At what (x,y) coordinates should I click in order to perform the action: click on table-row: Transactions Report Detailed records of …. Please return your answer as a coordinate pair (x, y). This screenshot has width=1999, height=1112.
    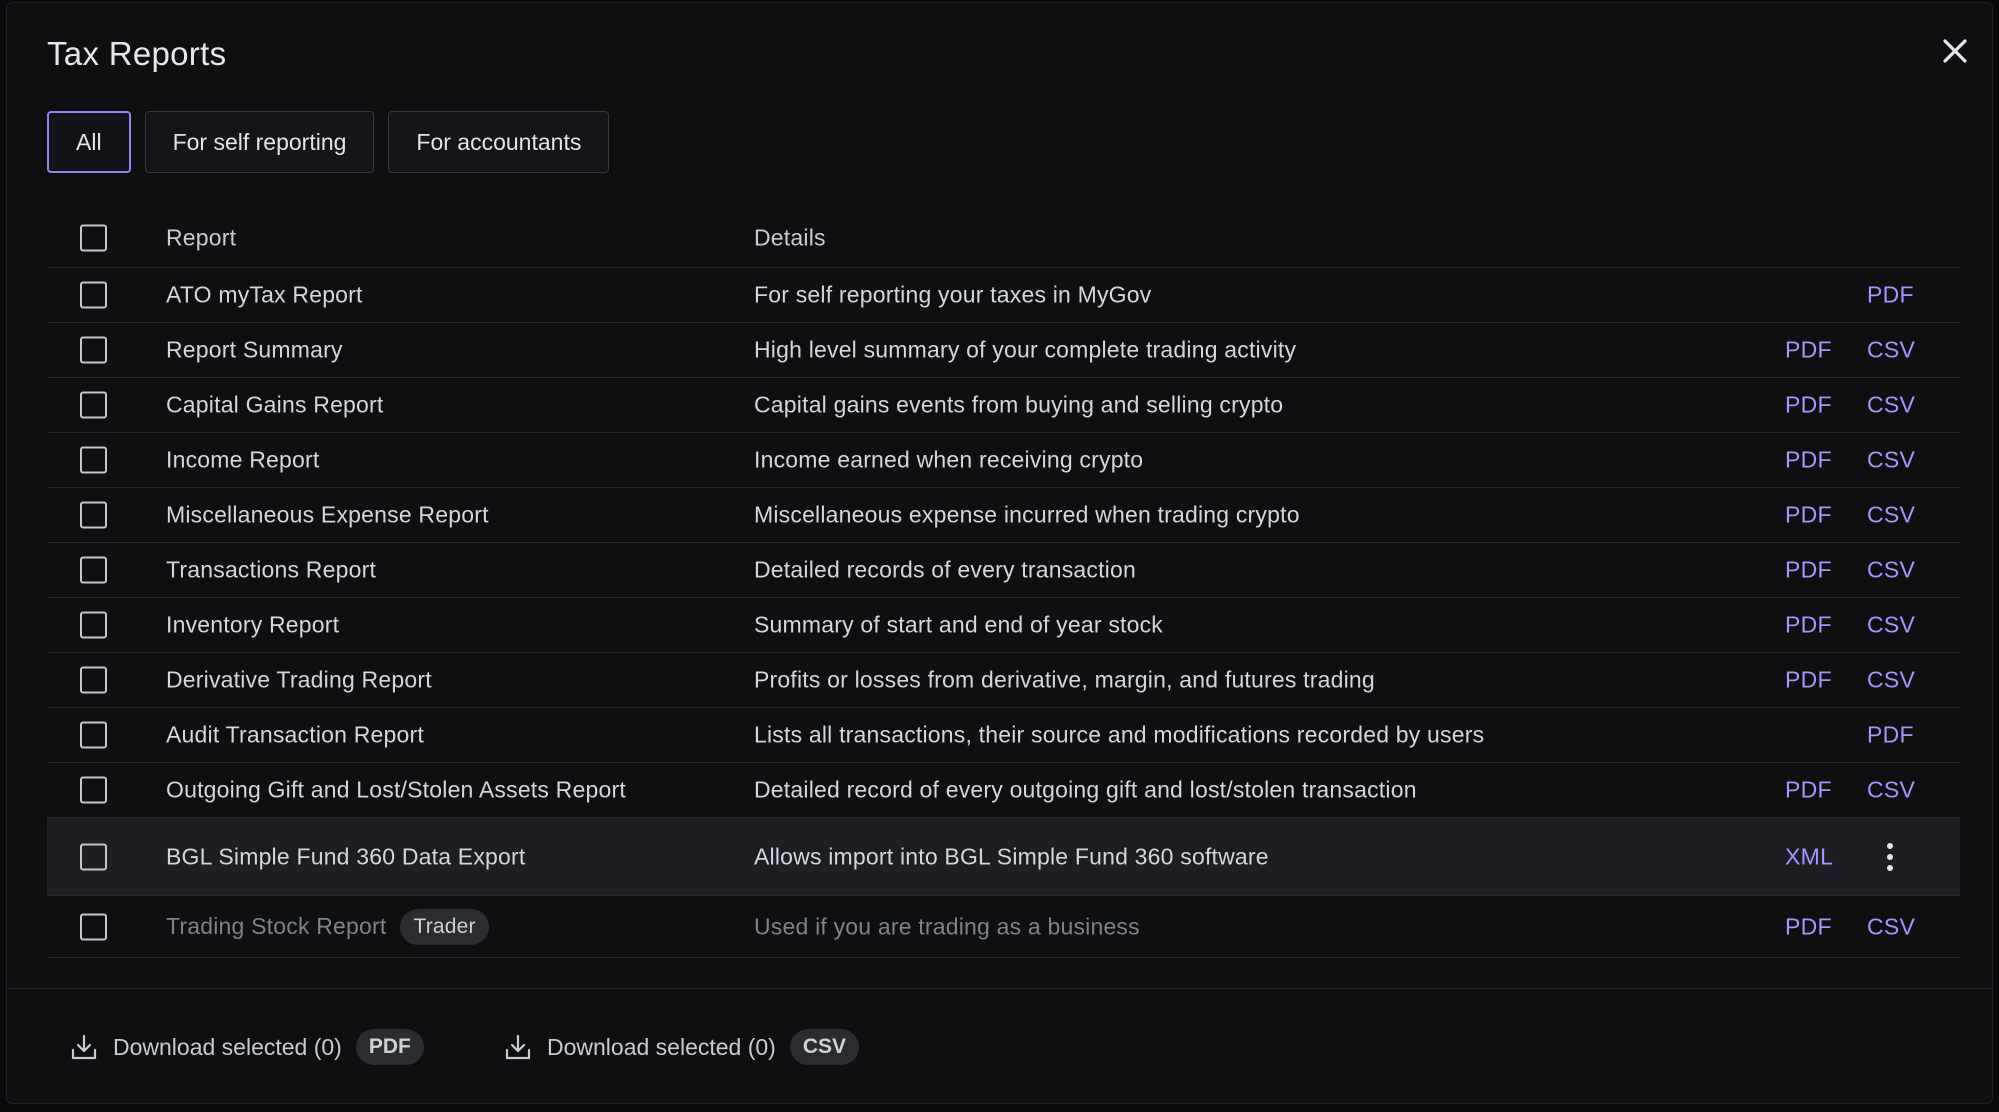
    Looking at the image, I should click on (1003, 570).